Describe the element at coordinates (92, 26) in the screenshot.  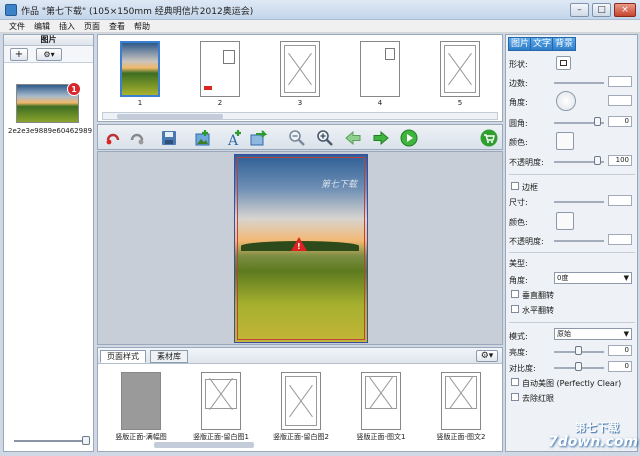
I see `menu-page: 页面` at that location.